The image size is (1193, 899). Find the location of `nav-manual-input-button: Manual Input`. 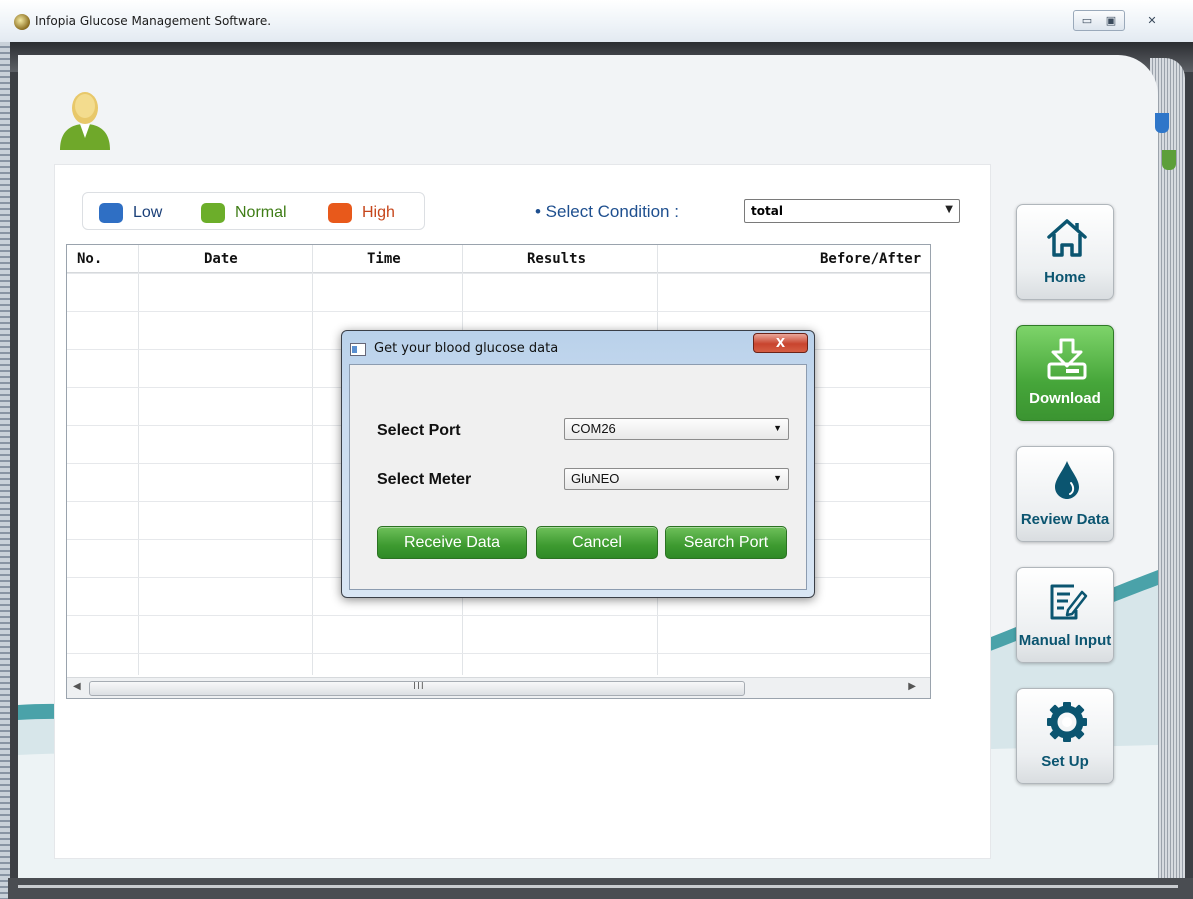

nav-manual-input-button: Manual Input is located at coordinates (1065, 615).